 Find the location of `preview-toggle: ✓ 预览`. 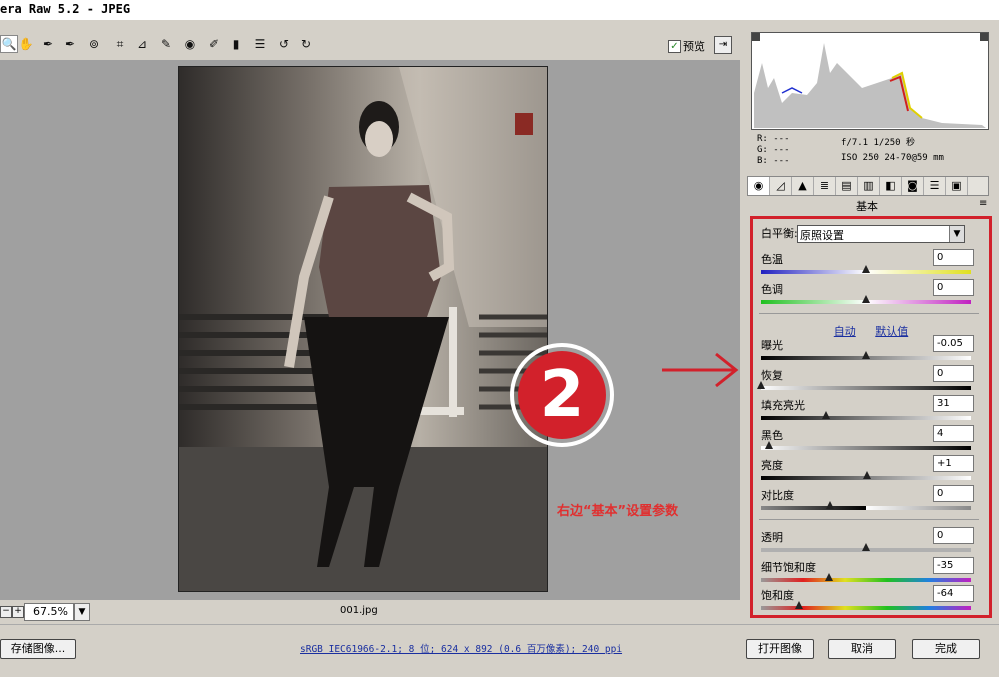

preview-toggle: ✓ 预览 is located at coordinates (686, 46).